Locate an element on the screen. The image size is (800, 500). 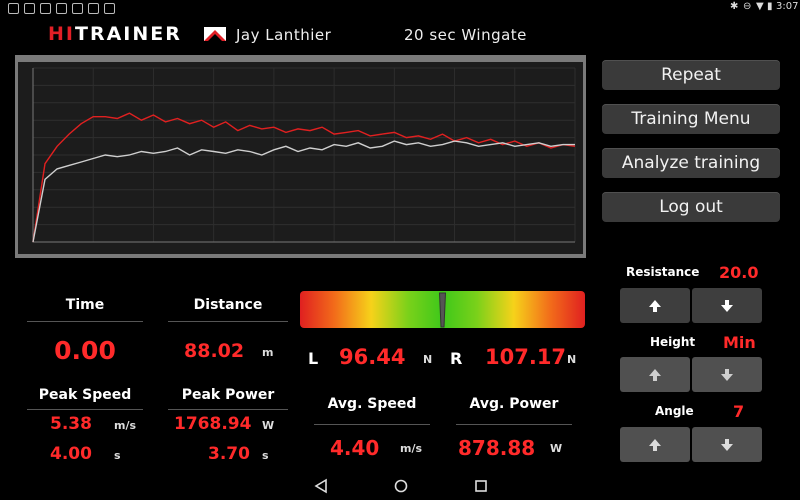
peak-speed-time-unit: s is located at coordinates (117, 455).